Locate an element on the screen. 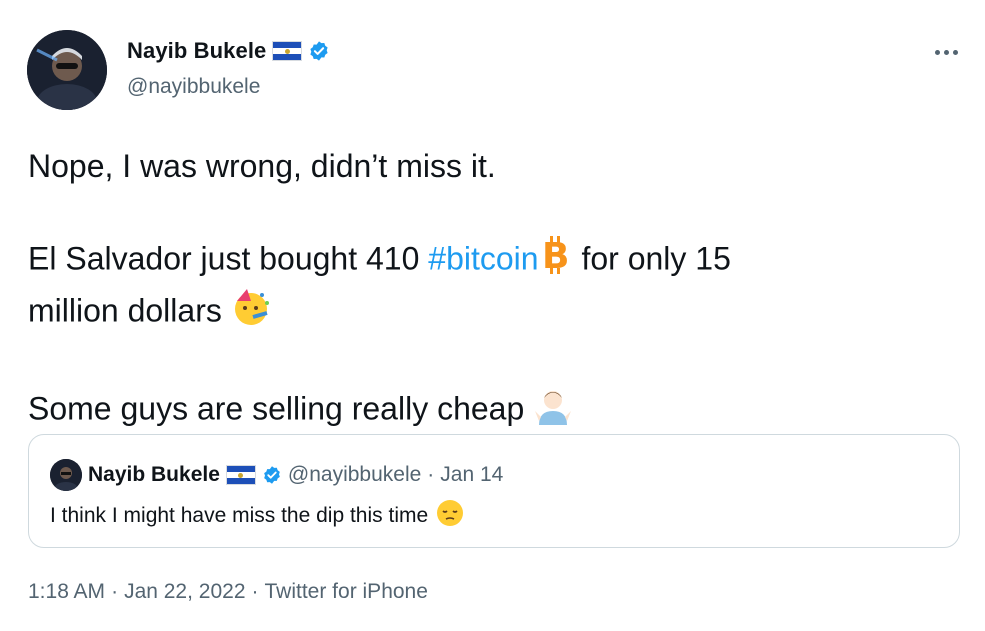 Image resolution: width=985 pixels, height=631 pixels. bitcoin-hashtag-link: #bitcoin is located at coordinates (483, 258).